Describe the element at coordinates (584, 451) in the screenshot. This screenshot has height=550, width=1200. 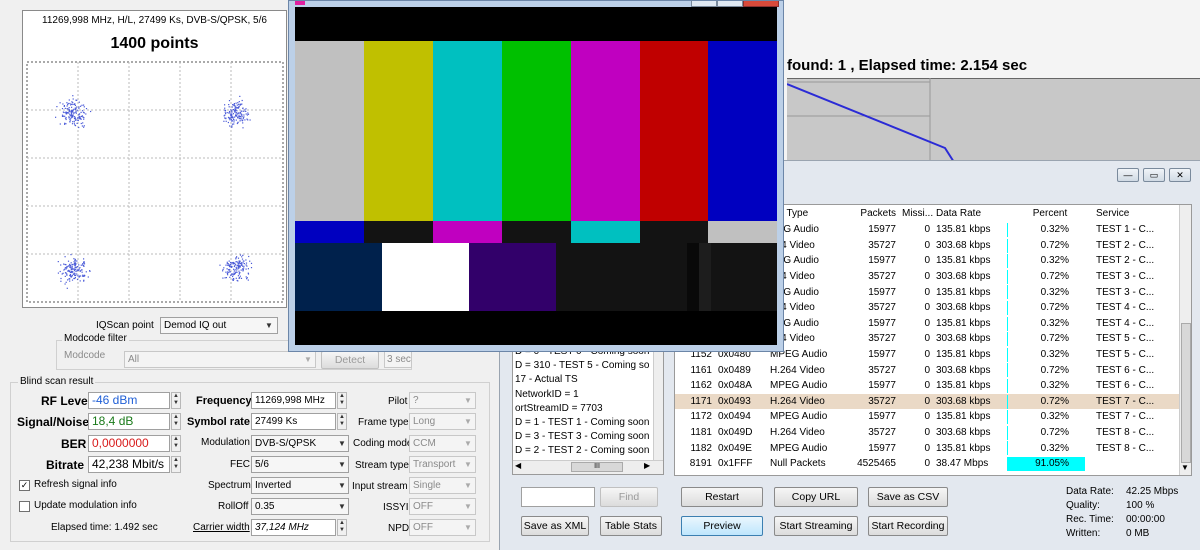
I see `tree-item: D = 2 - TEST 2 - Coming soon` at that location.